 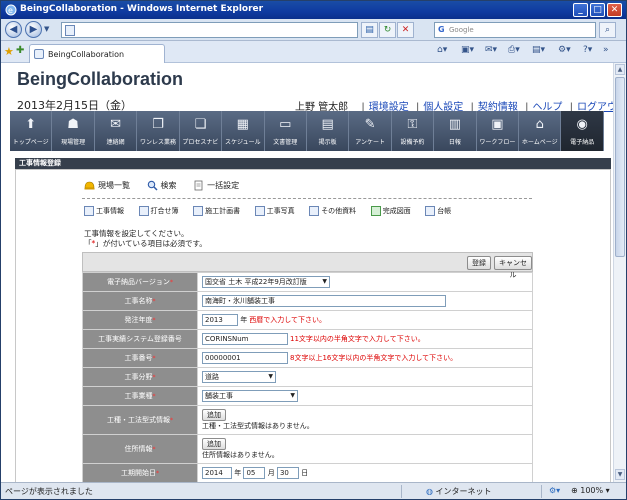 I want to click on bulk-settings-link: 一括設定, so click(x=216, y=185).